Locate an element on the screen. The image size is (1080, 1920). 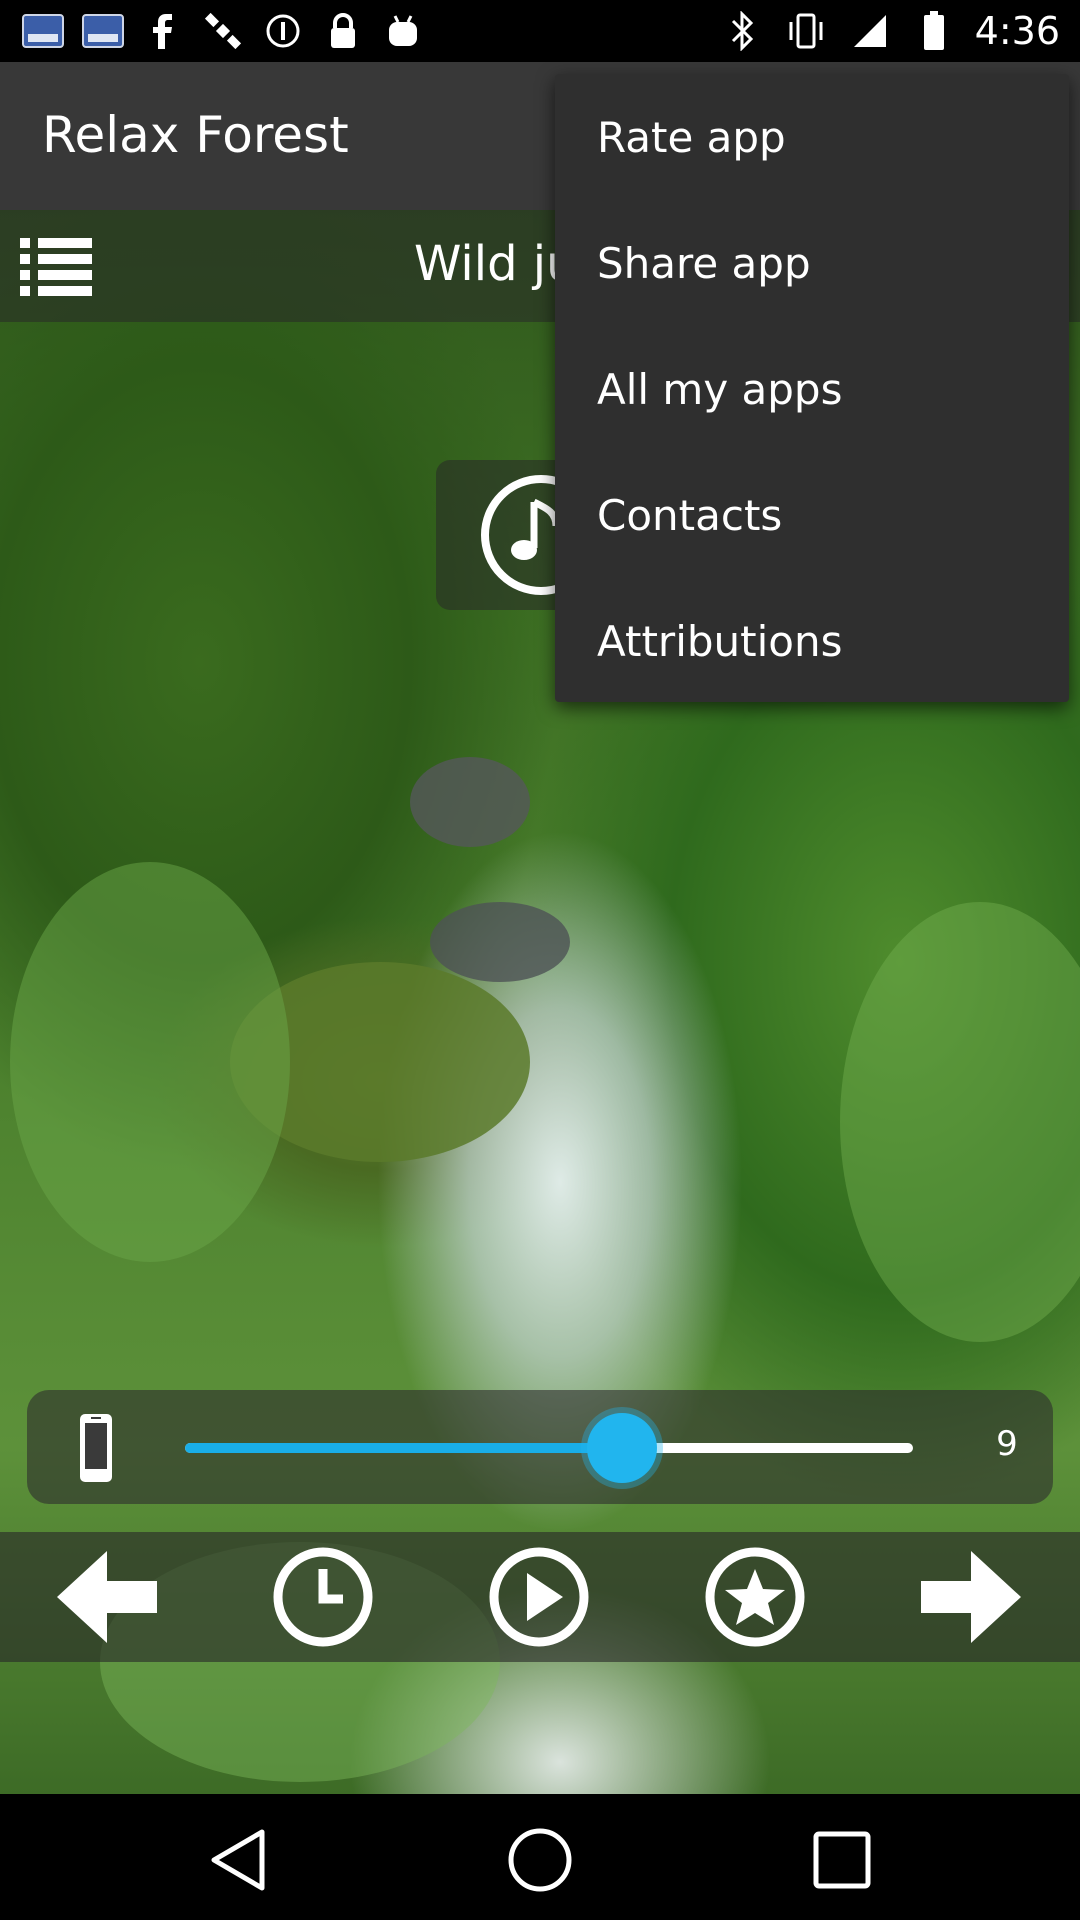
status-bar: 4:36 is located at coordinates (540, 31).